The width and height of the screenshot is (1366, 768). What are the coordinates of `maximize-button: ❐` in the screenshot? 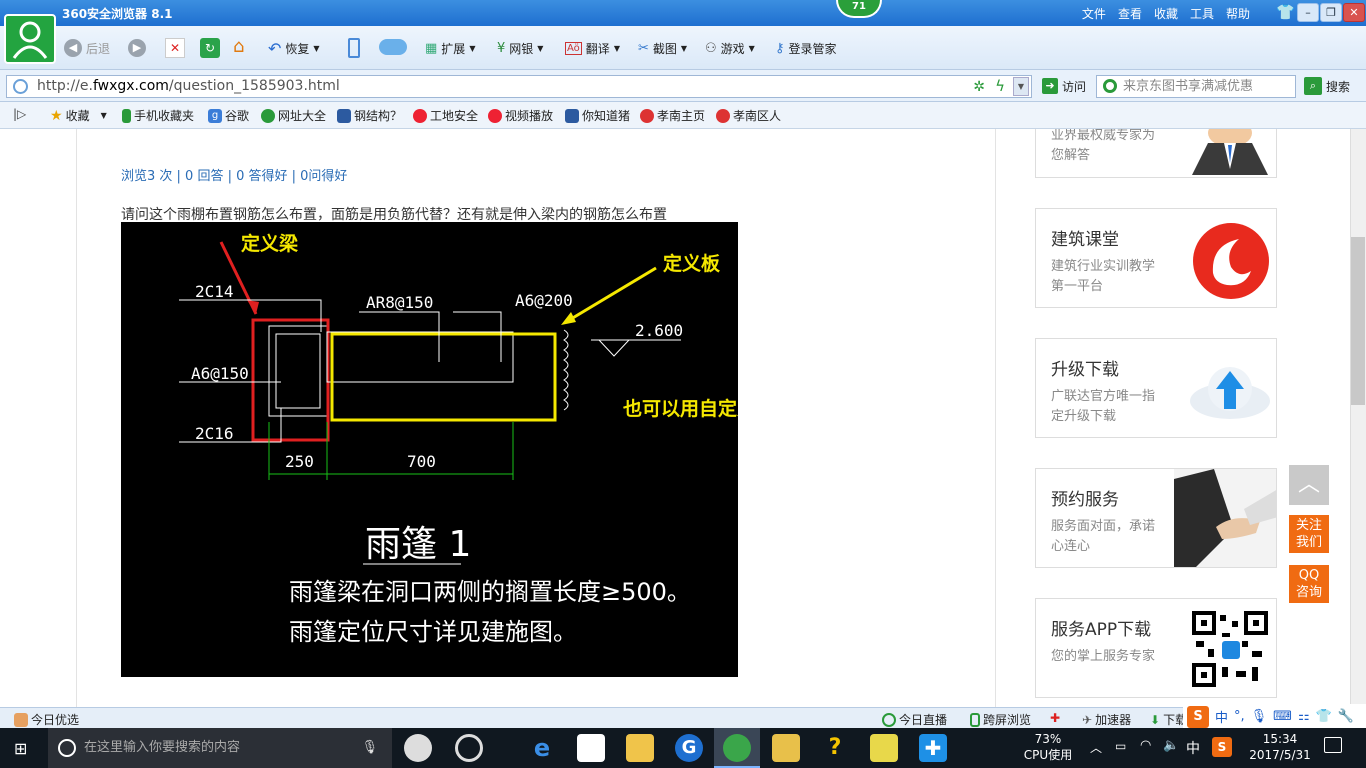 It's located at (1331, 12).